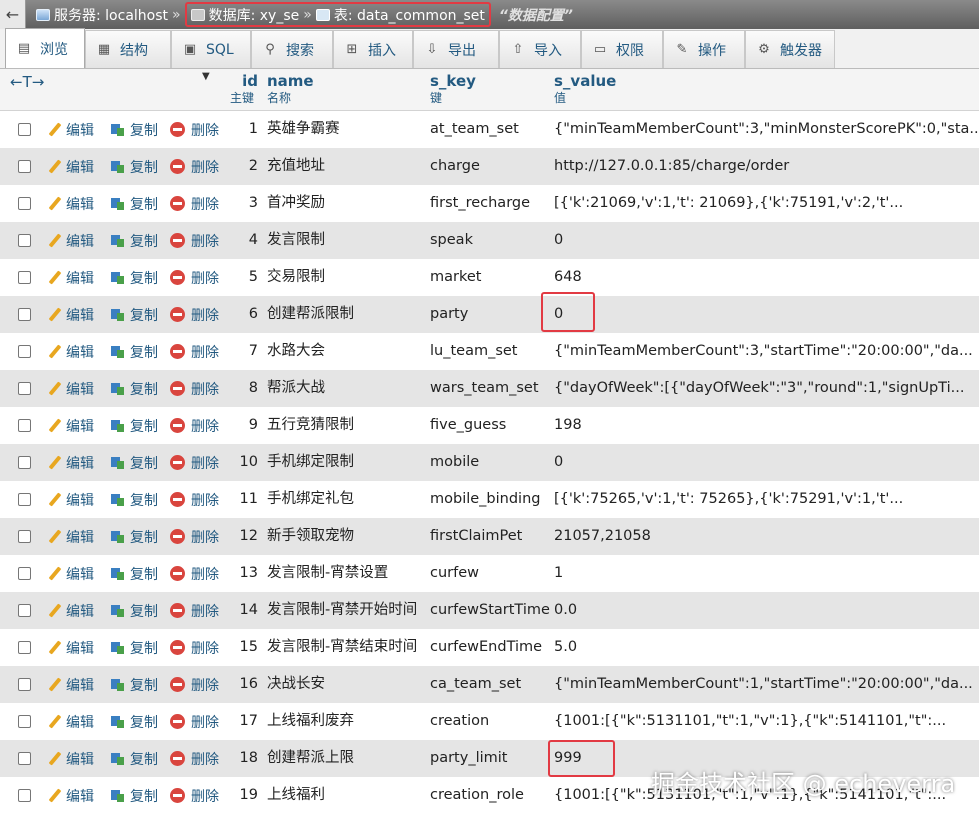 The height and width of the screenshot is (817, 979). Describe the element at coordinates (766, 573) in the screenshot. I see `cell-s-value: 1` at that location.